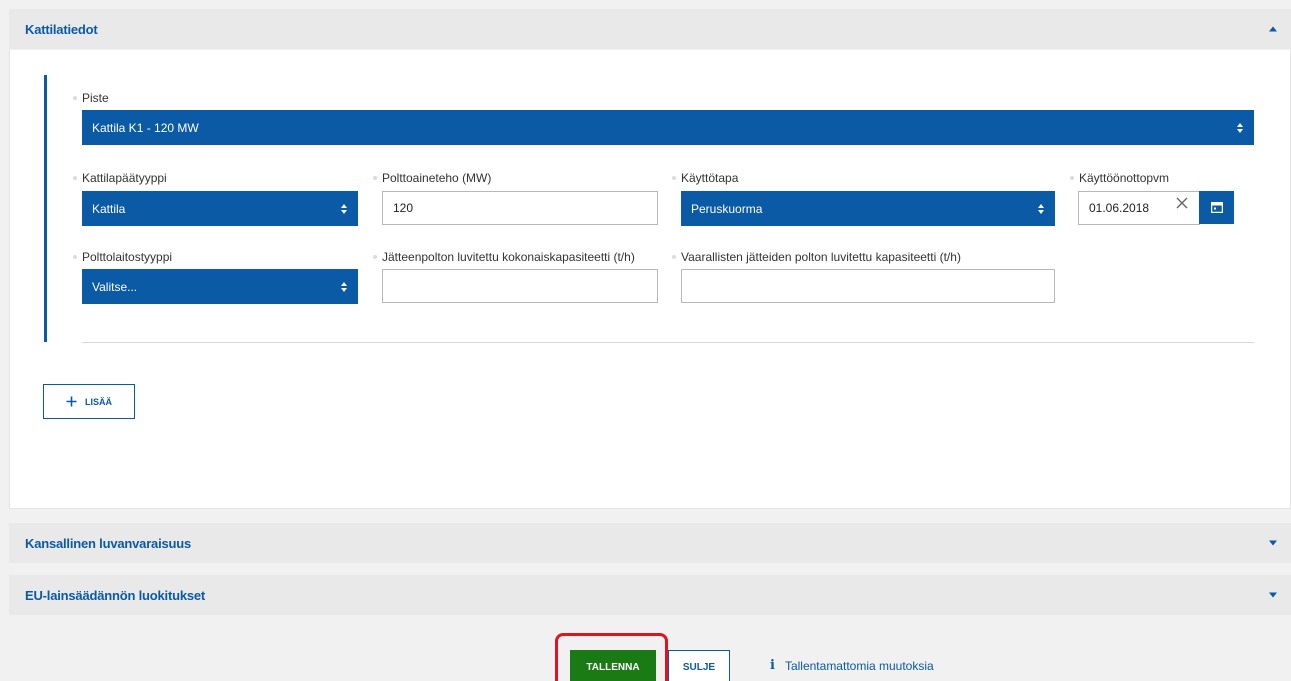 Image resolution: width=1291 pixels, height=681 pixels. Describe the element at coordinates (1182, 203) in the screenshot. I see `clear-icon` at that location.